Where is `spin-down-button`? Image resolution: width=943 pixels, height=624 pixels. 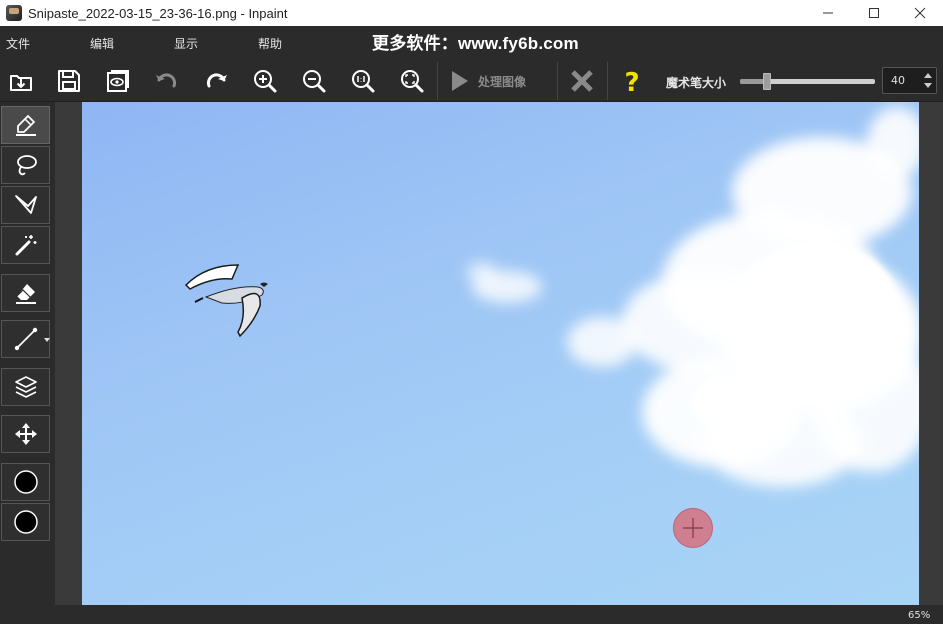 spin-down-button is located at coordinates (928, 86).